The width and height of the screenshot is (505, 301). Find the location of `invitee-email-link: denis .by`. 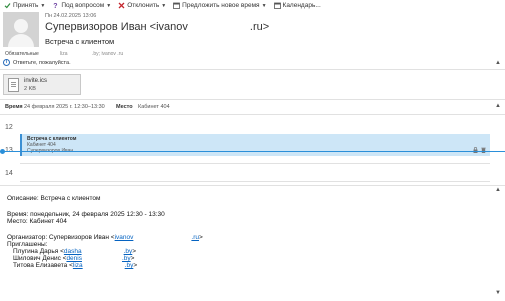

invitee-email-link: denis .by is located at coordinates (98, 258).